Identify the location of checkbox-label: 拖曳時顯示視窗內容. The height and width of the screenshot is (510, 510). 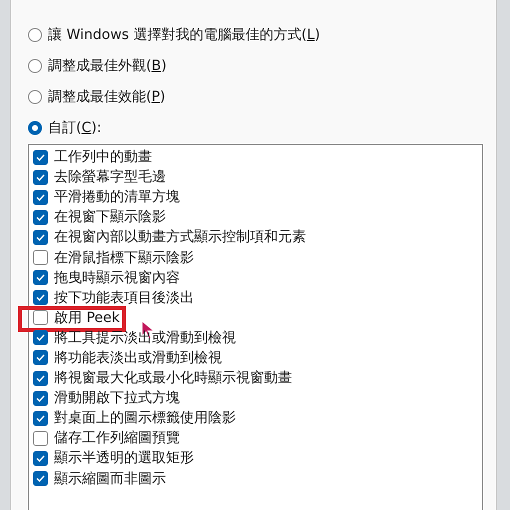
(117, 277).